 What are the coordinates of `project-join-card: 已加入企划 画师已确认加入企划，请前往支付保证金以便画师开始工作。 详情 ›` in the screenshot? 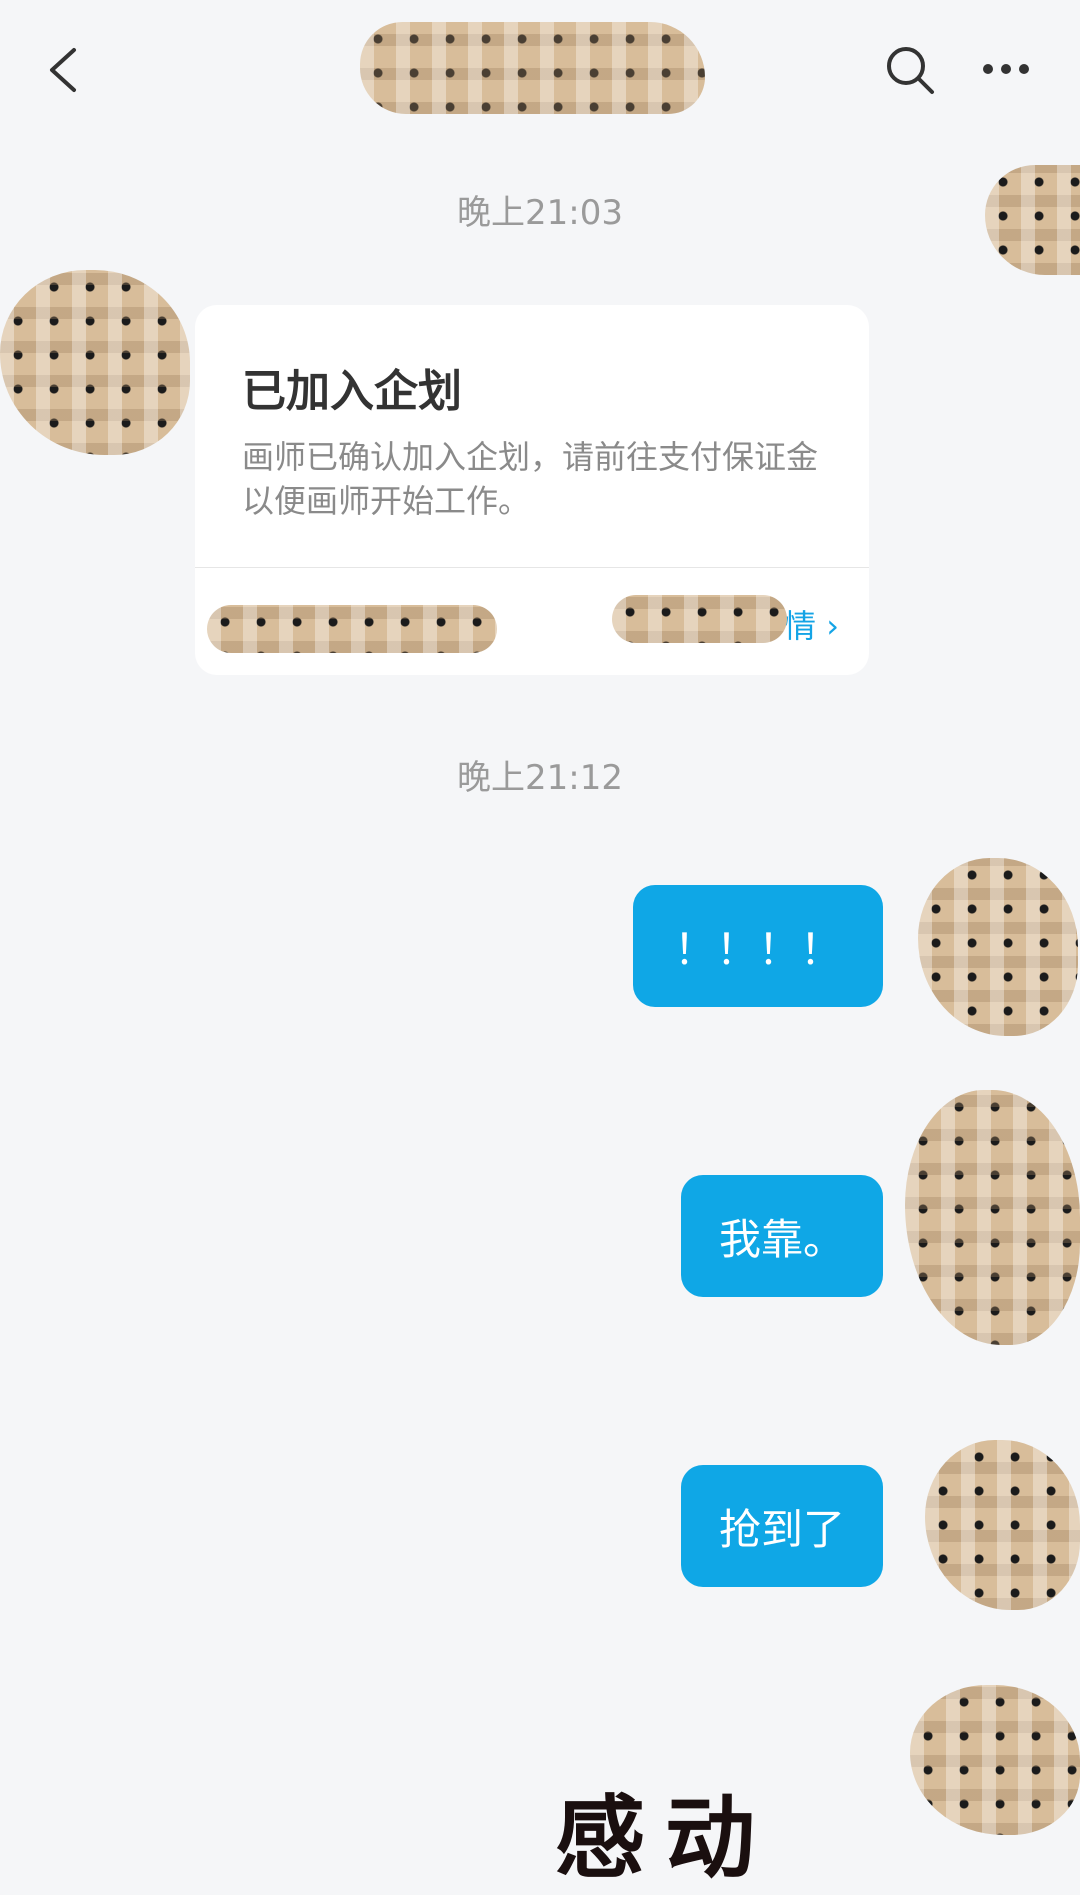 It's located at (532, 490).